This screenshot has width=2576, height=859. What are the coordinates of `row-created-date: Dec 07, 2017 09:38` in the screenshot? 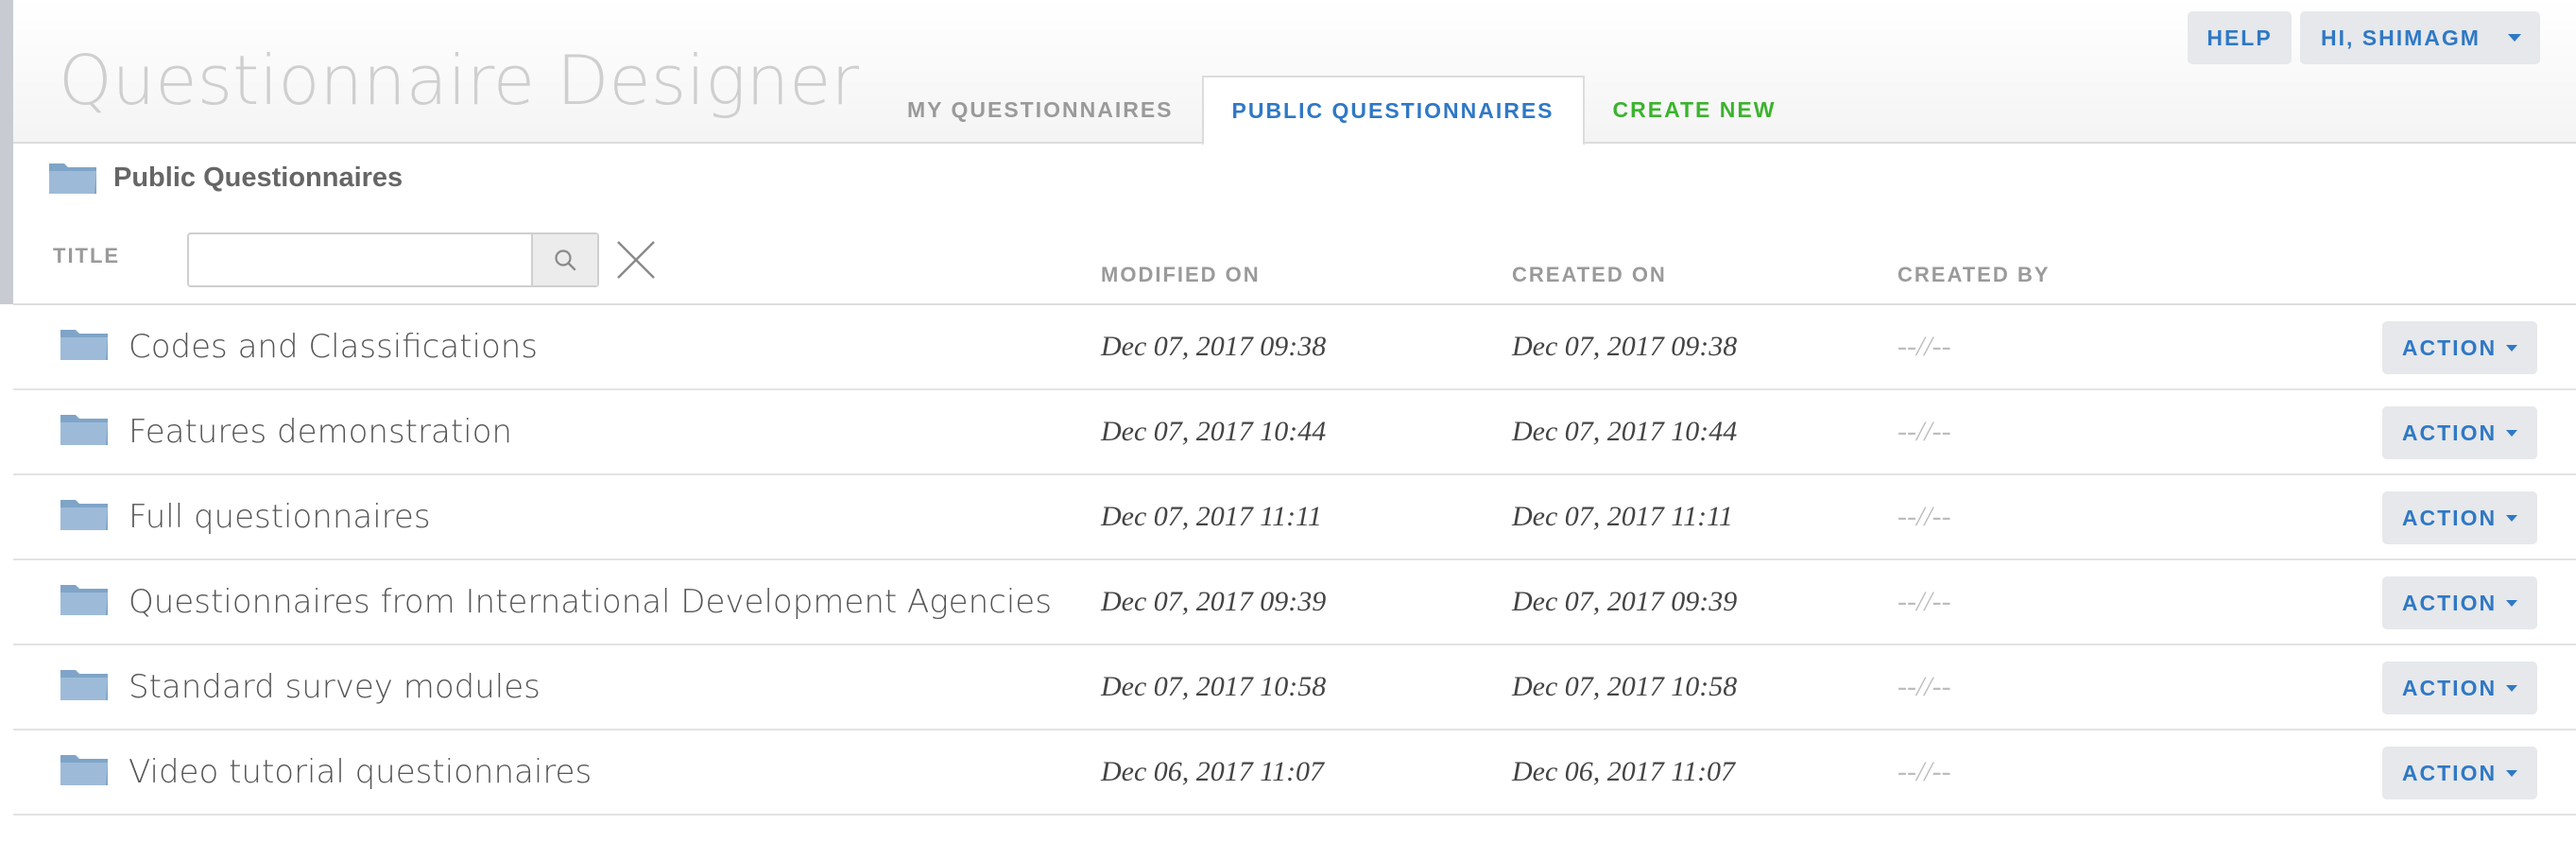 It's located at (1625, 346).